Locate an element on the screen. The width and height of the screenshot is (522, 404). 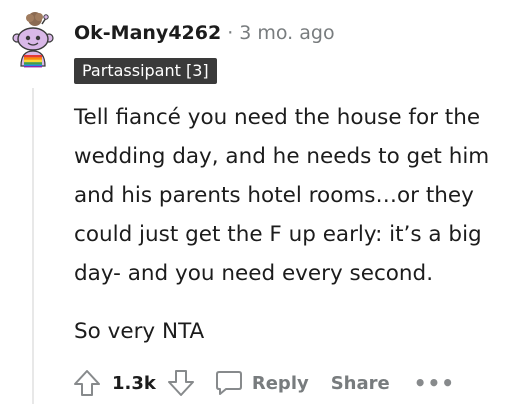
vote-score: 1.3k is located at coordinates (134, 383).